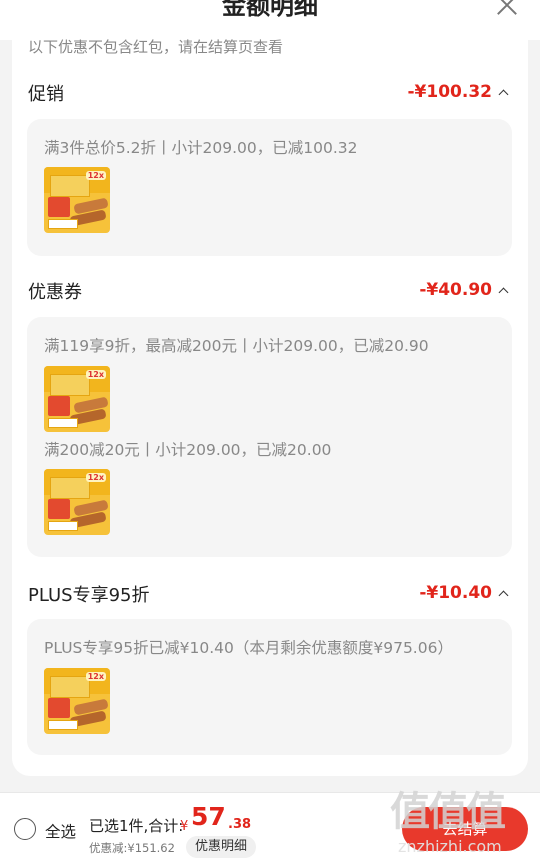  Describe the element at coordinates (455, 290) in the screenshot. I see `section-amount-coupon: -¥40.90` at that location.